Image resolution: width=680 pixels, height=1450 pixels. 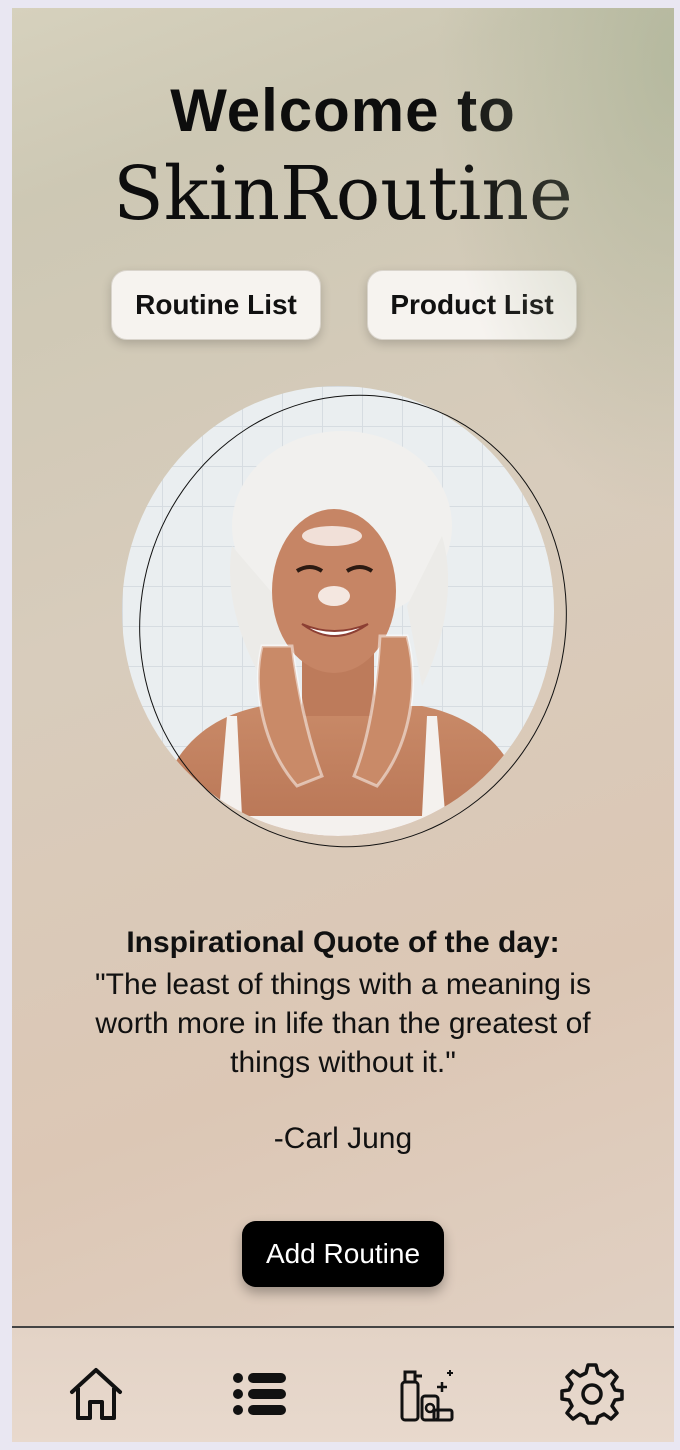 I want to click on routine-list-button: Routine List, so click(x=216, y=305).